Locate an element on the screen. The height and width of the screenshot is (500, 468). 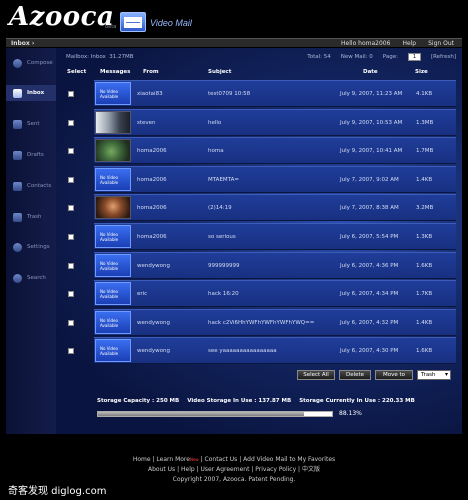
search-icon is located at coordinates (17, 278).